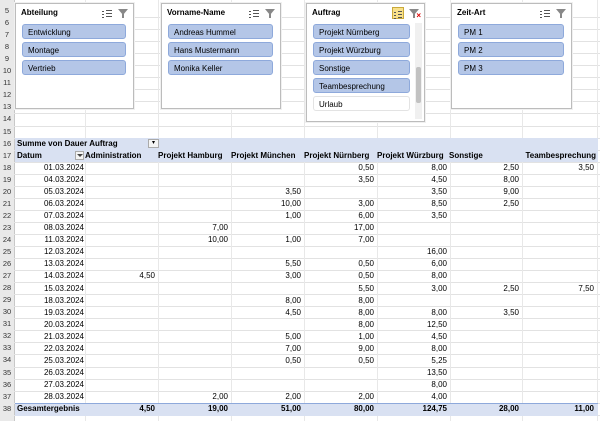  What do you see at coordinates (7, 132) in the screenshot?
I see `row-number: 15` at bounding box center [7, 132].